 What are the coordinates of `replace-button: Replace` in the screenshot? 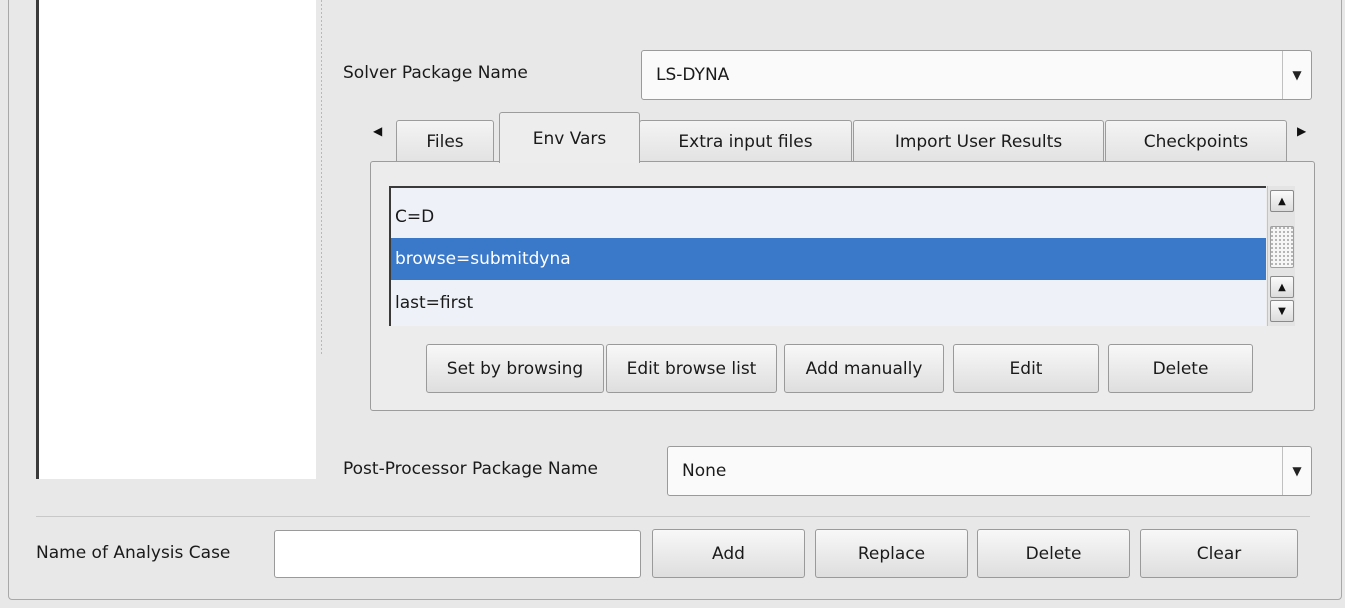 It's located at (891, 553).